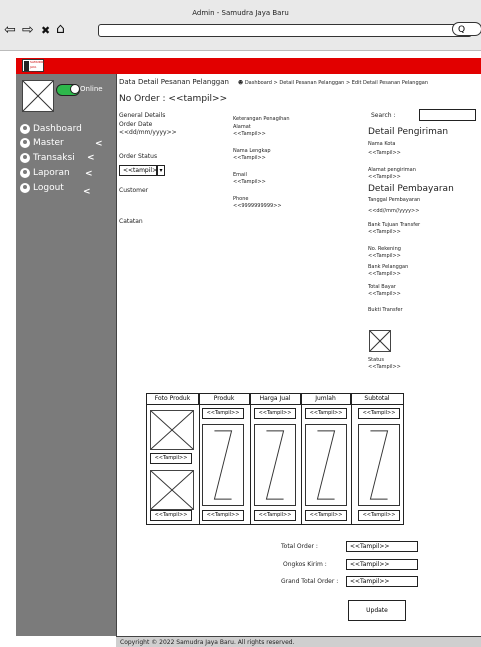  Describe the element at coordinates (411, 189) in the screenshot. I see `pembayaran-heading: Detail Pembayaran` at that location.